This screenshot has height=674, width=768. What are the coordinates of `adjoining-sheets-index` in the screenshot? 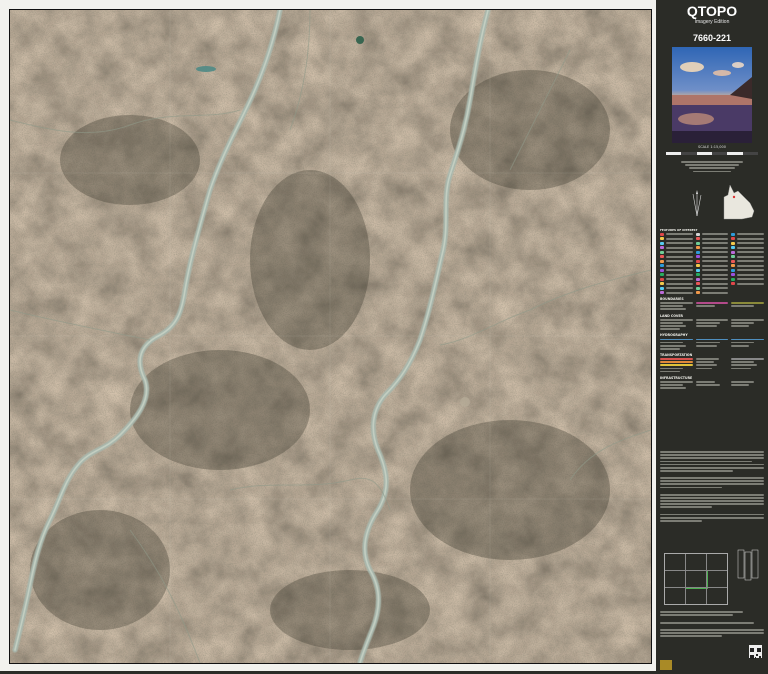 It's located at (696, 579).